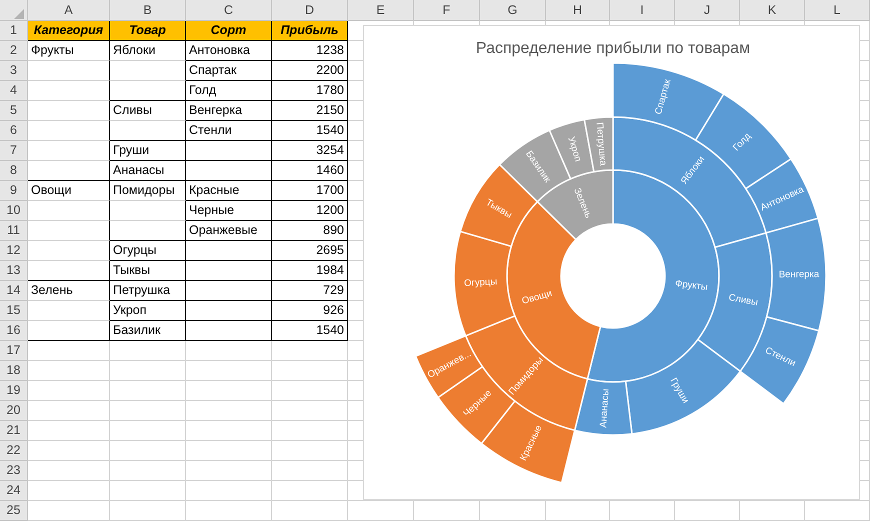 This screenshot has width=890, height=529. Describe the element at coordinates (310, 91) in the screenshot. I see `table-cell: 1780` at that location.